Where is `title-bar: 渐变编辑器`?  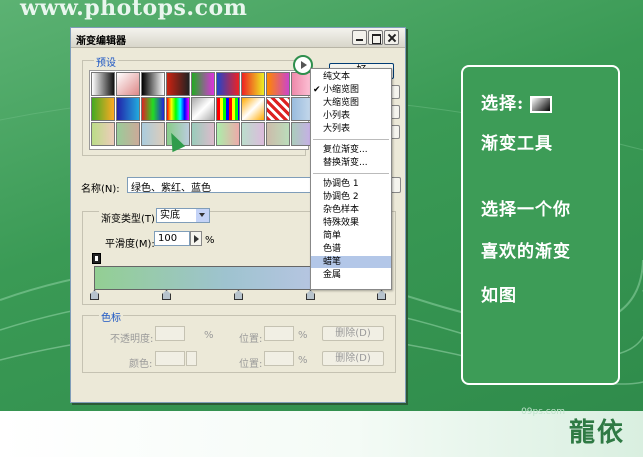
title-bar: 渐变编辑器 is located at coordinates (238, 38).